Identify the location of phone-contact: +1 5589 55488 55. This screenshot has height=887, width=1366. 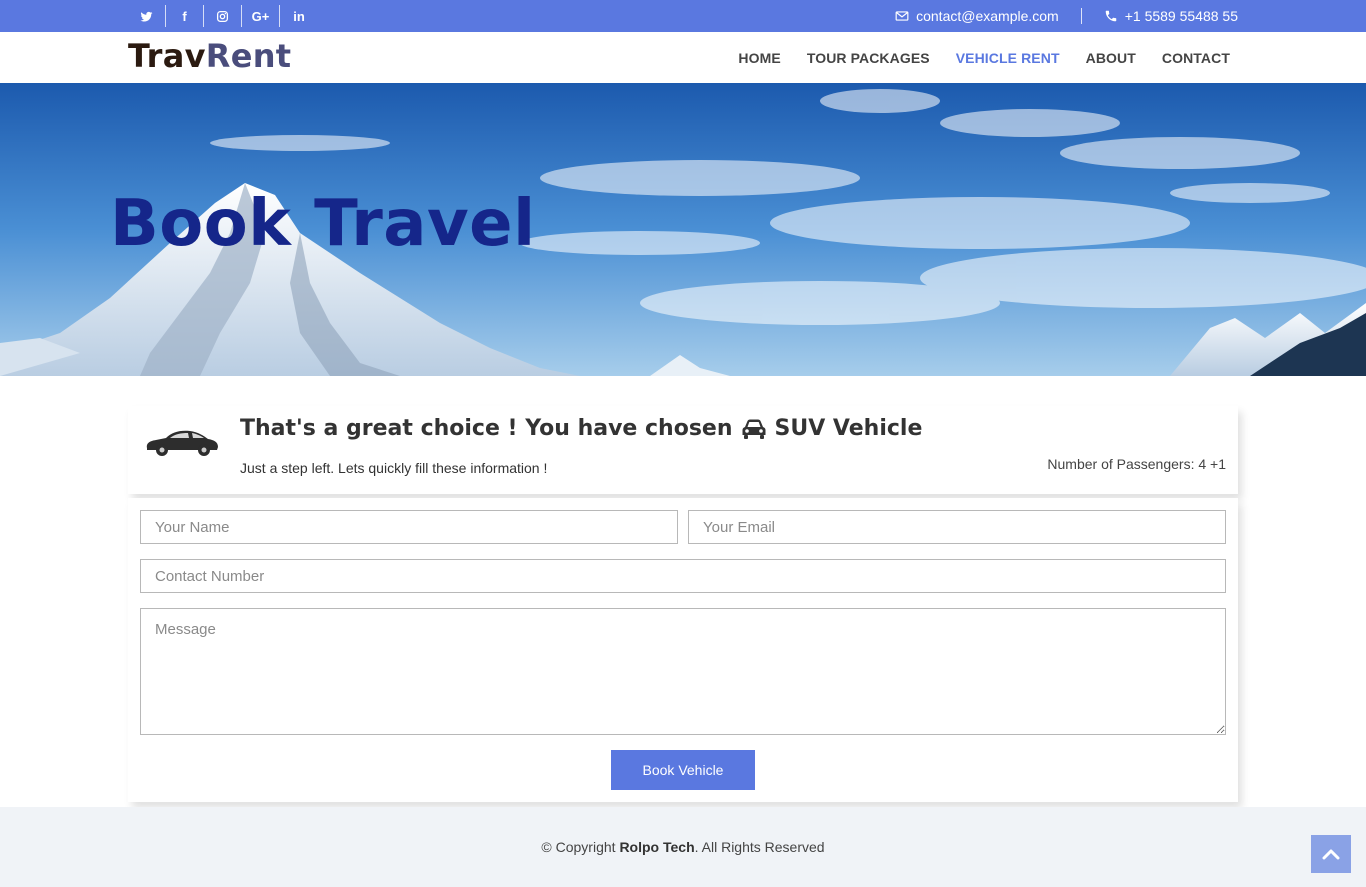
(1160, 16).